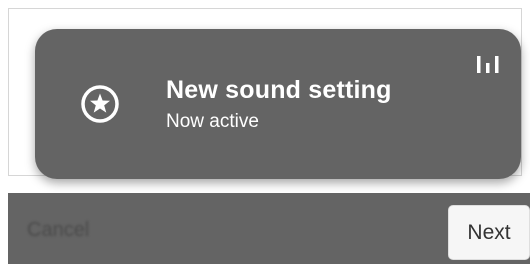 This screenshot has width=530, height=264. Describe the element at coordinates (489, 232) in the screenshot. I see `next-button: Next` at that location.